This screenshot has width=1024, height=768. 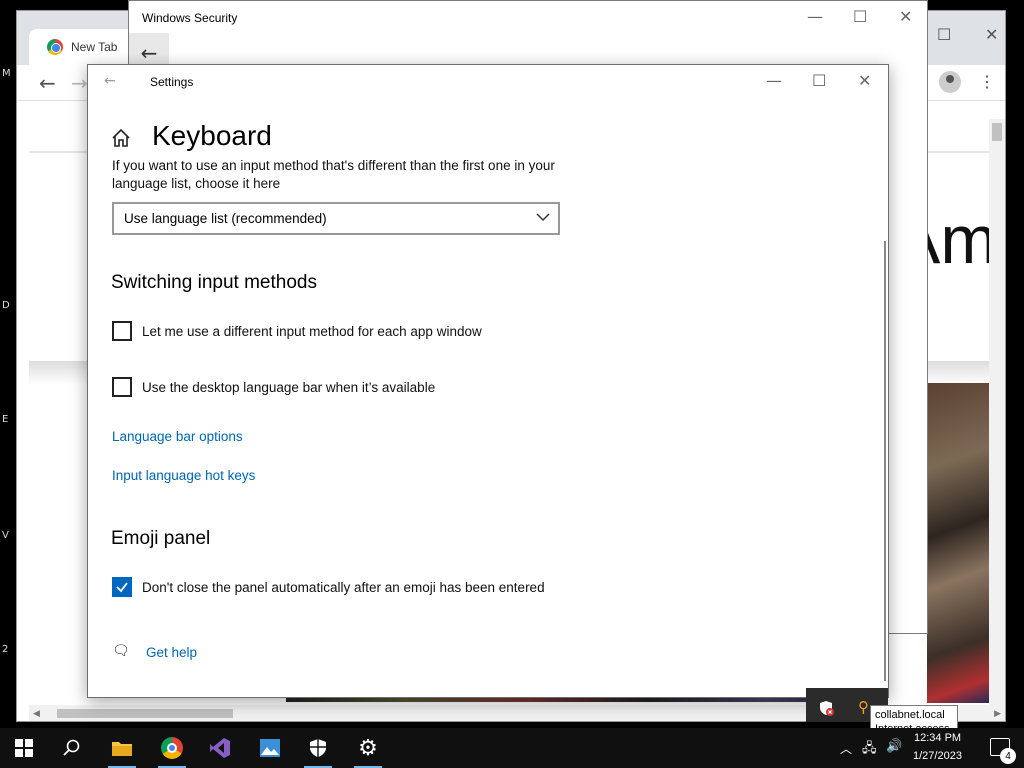 What do you see at coordinates (122, 387) in the screenshot?
I see `language-bar-checkbox` at bounding box center [122, 387].